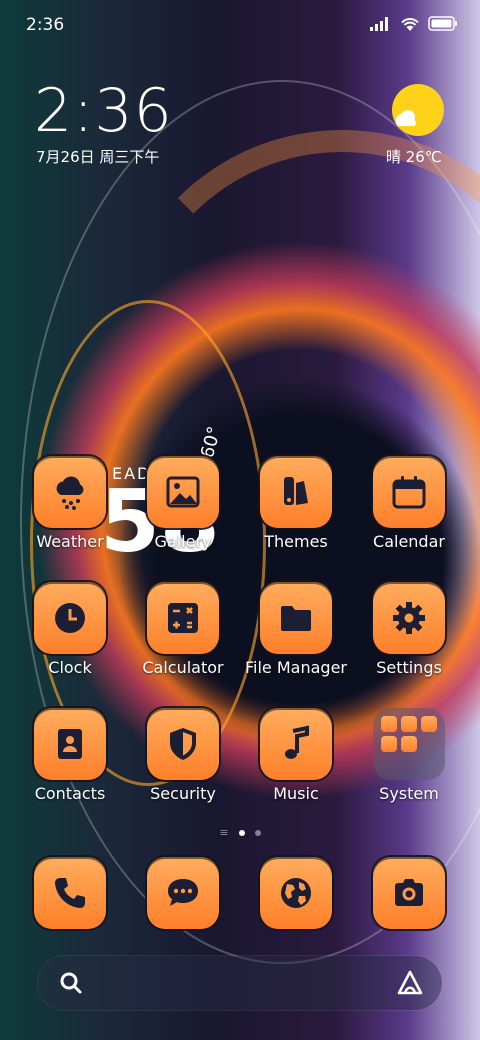 Image resolution: width=480 pixels, height=1040 pixels. Describe the element at coordinates (240, 983) in the screenshot. I see `search-bar` at that location.